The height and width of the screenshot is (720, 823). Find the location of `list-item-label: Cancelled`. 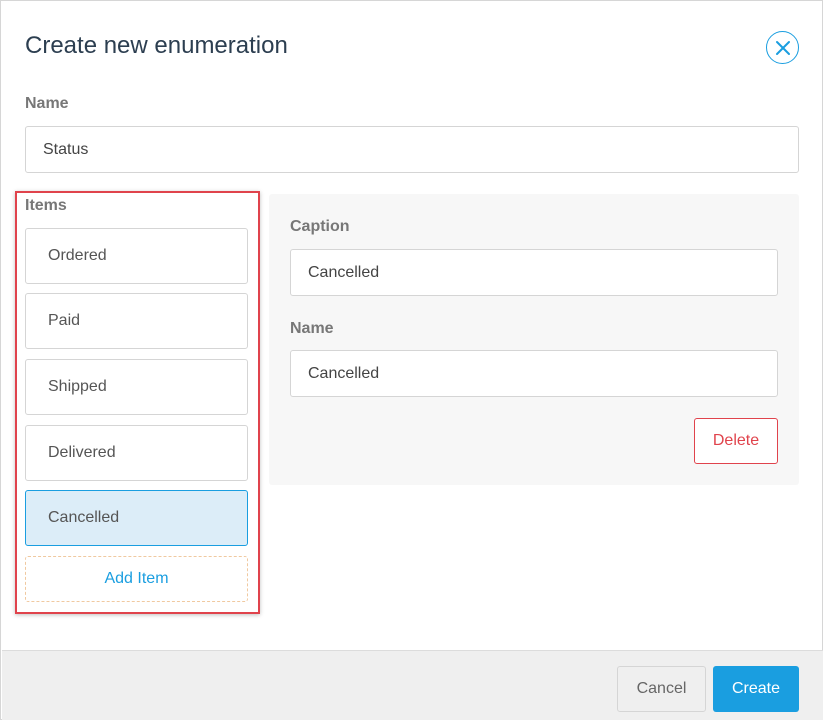

list-item-label: Cancelled is located at coordinates (84, 517).